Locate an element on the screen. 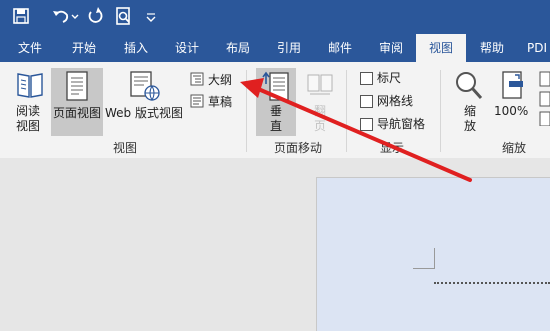 The image size is (550, 331). annotation-arrow is located at coordinates (356, 130).